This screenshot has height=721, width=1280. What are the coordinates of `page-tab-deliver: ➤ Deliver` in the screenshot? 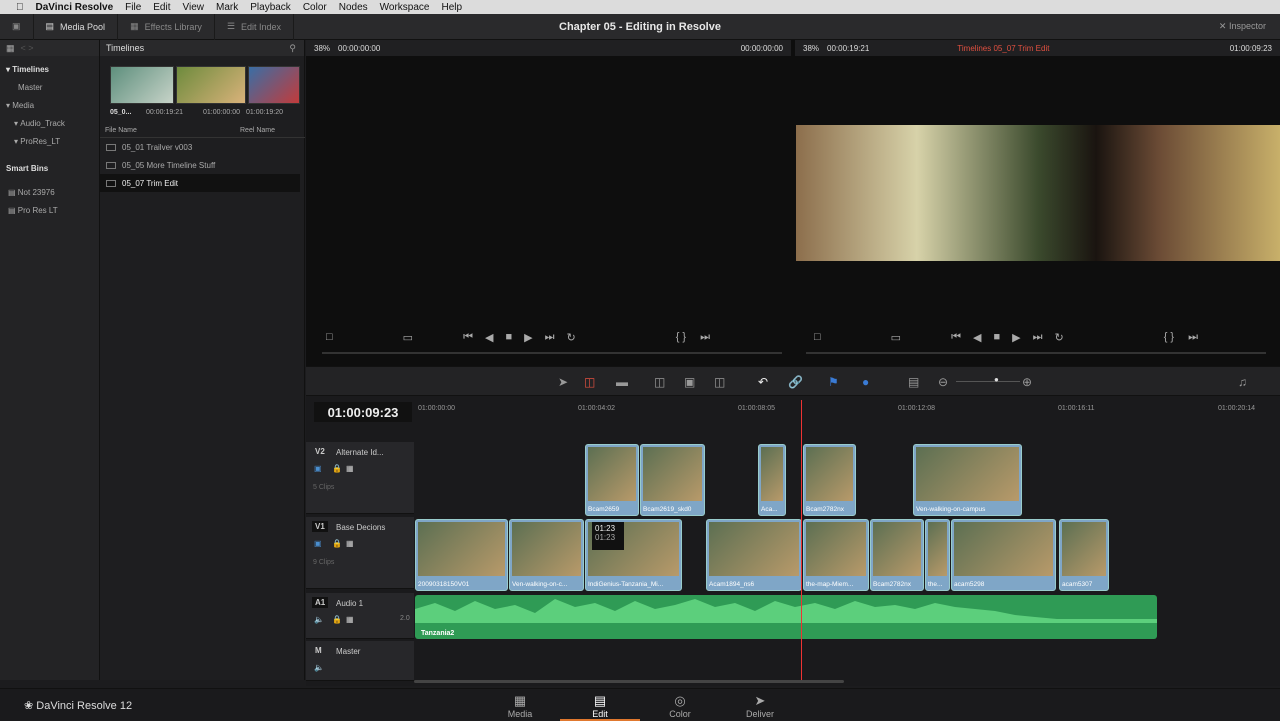 It's located at (760, 706).